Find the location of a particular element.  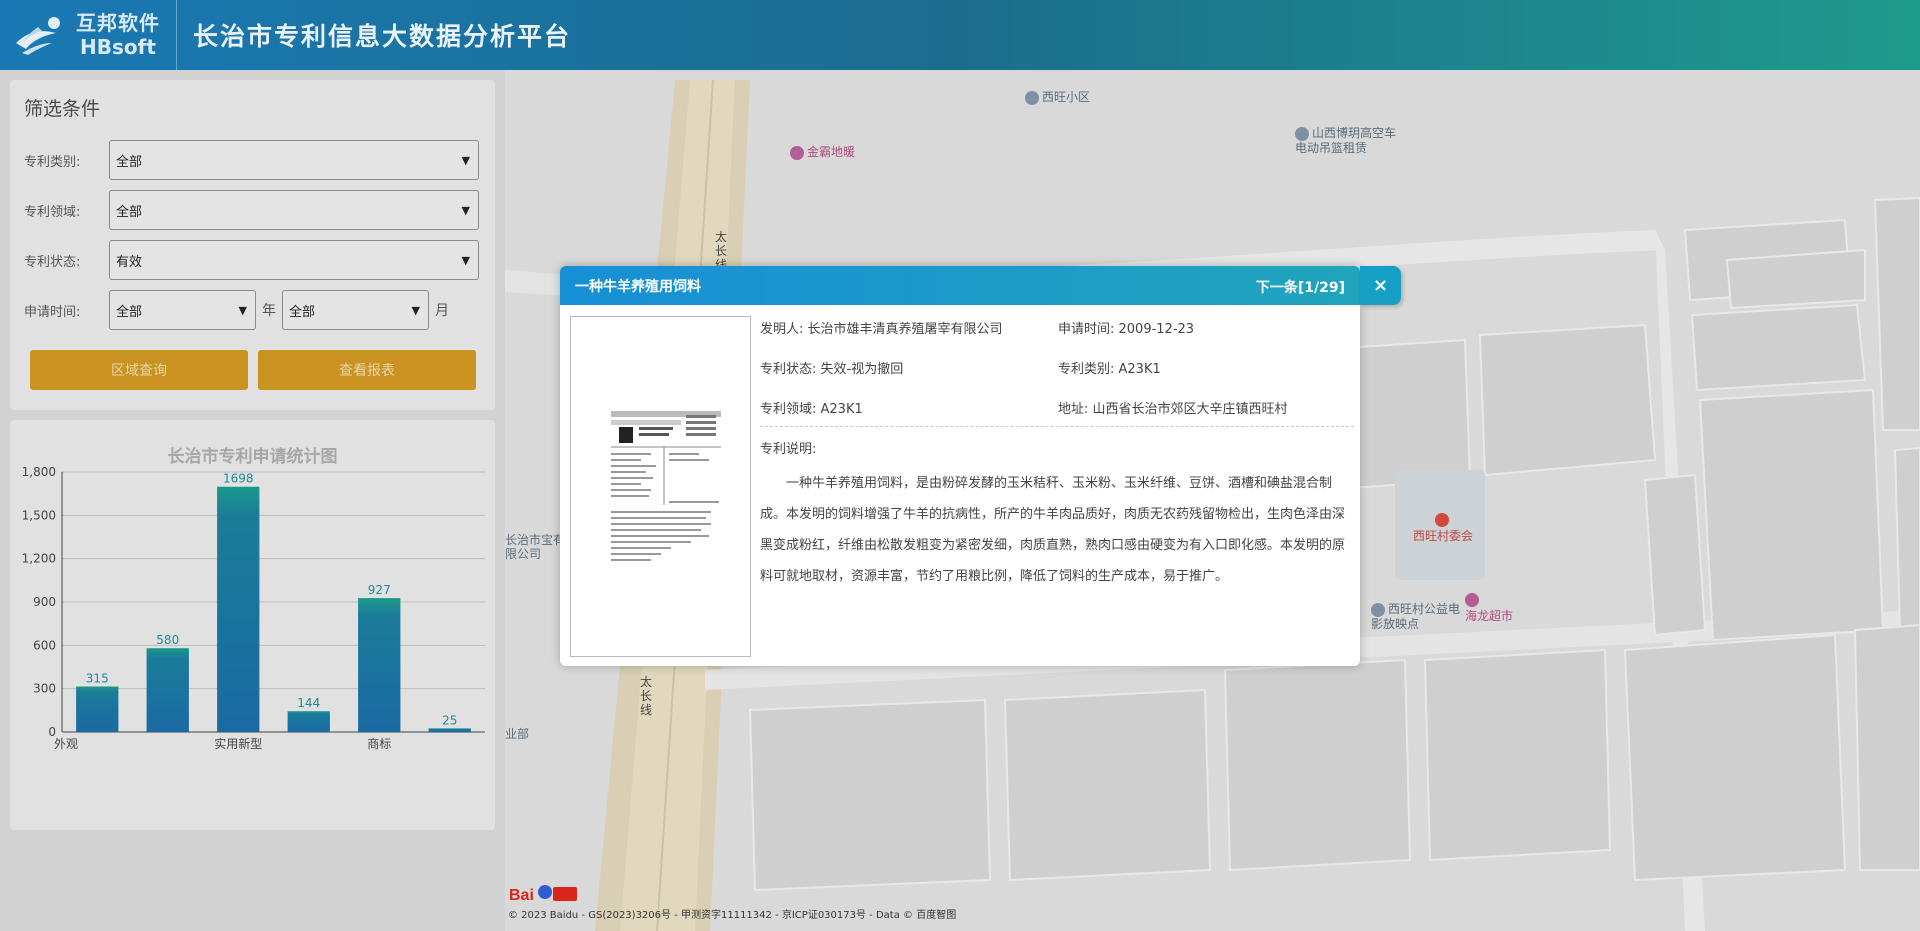

y-tick-label: 1,800 is located at coordinates (39, 472).